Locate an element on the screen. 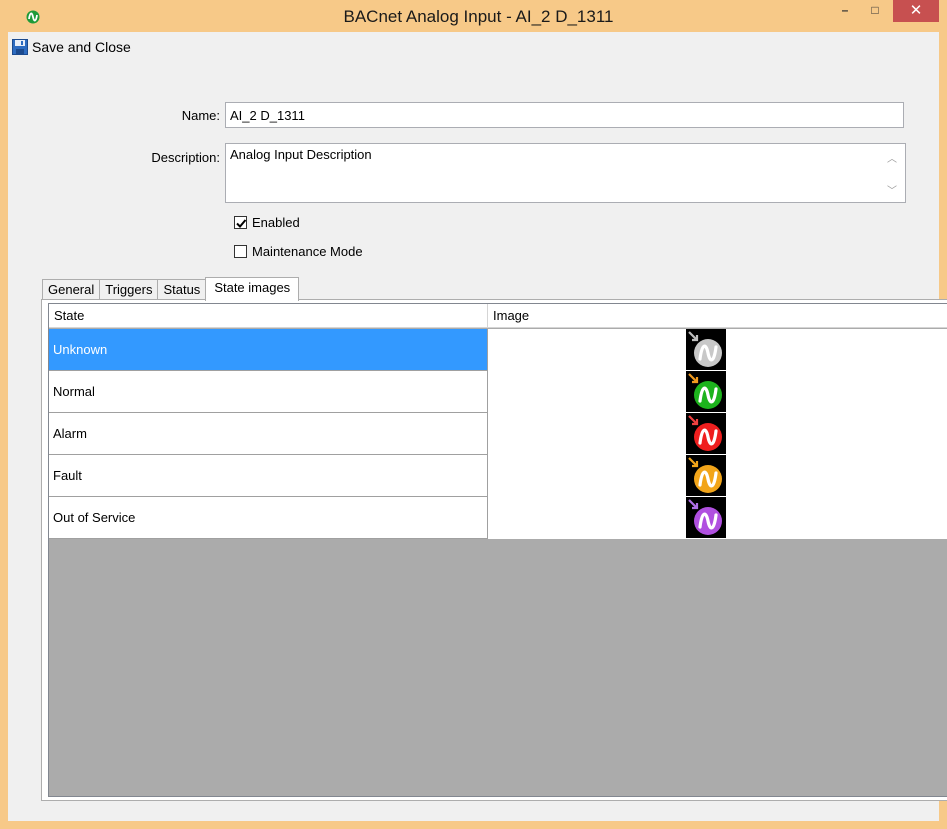  table-row: Normal is located at coordinates (498, 392).